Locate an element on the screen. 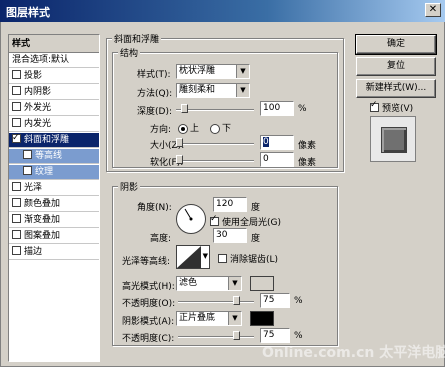  shadow-opacity-unit: % is located at coordinates (298, 336).